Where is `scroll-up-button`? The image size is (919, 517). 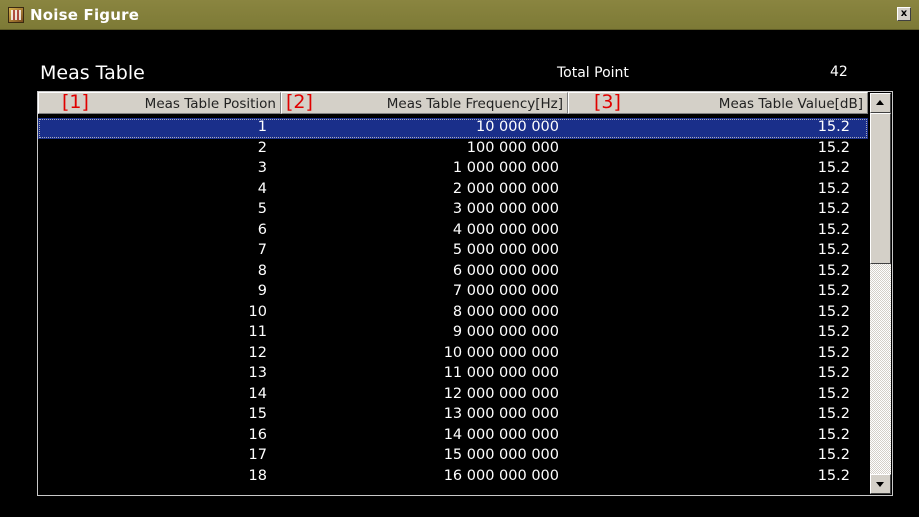
scroll-up-button is located at coordinates (880, 103).